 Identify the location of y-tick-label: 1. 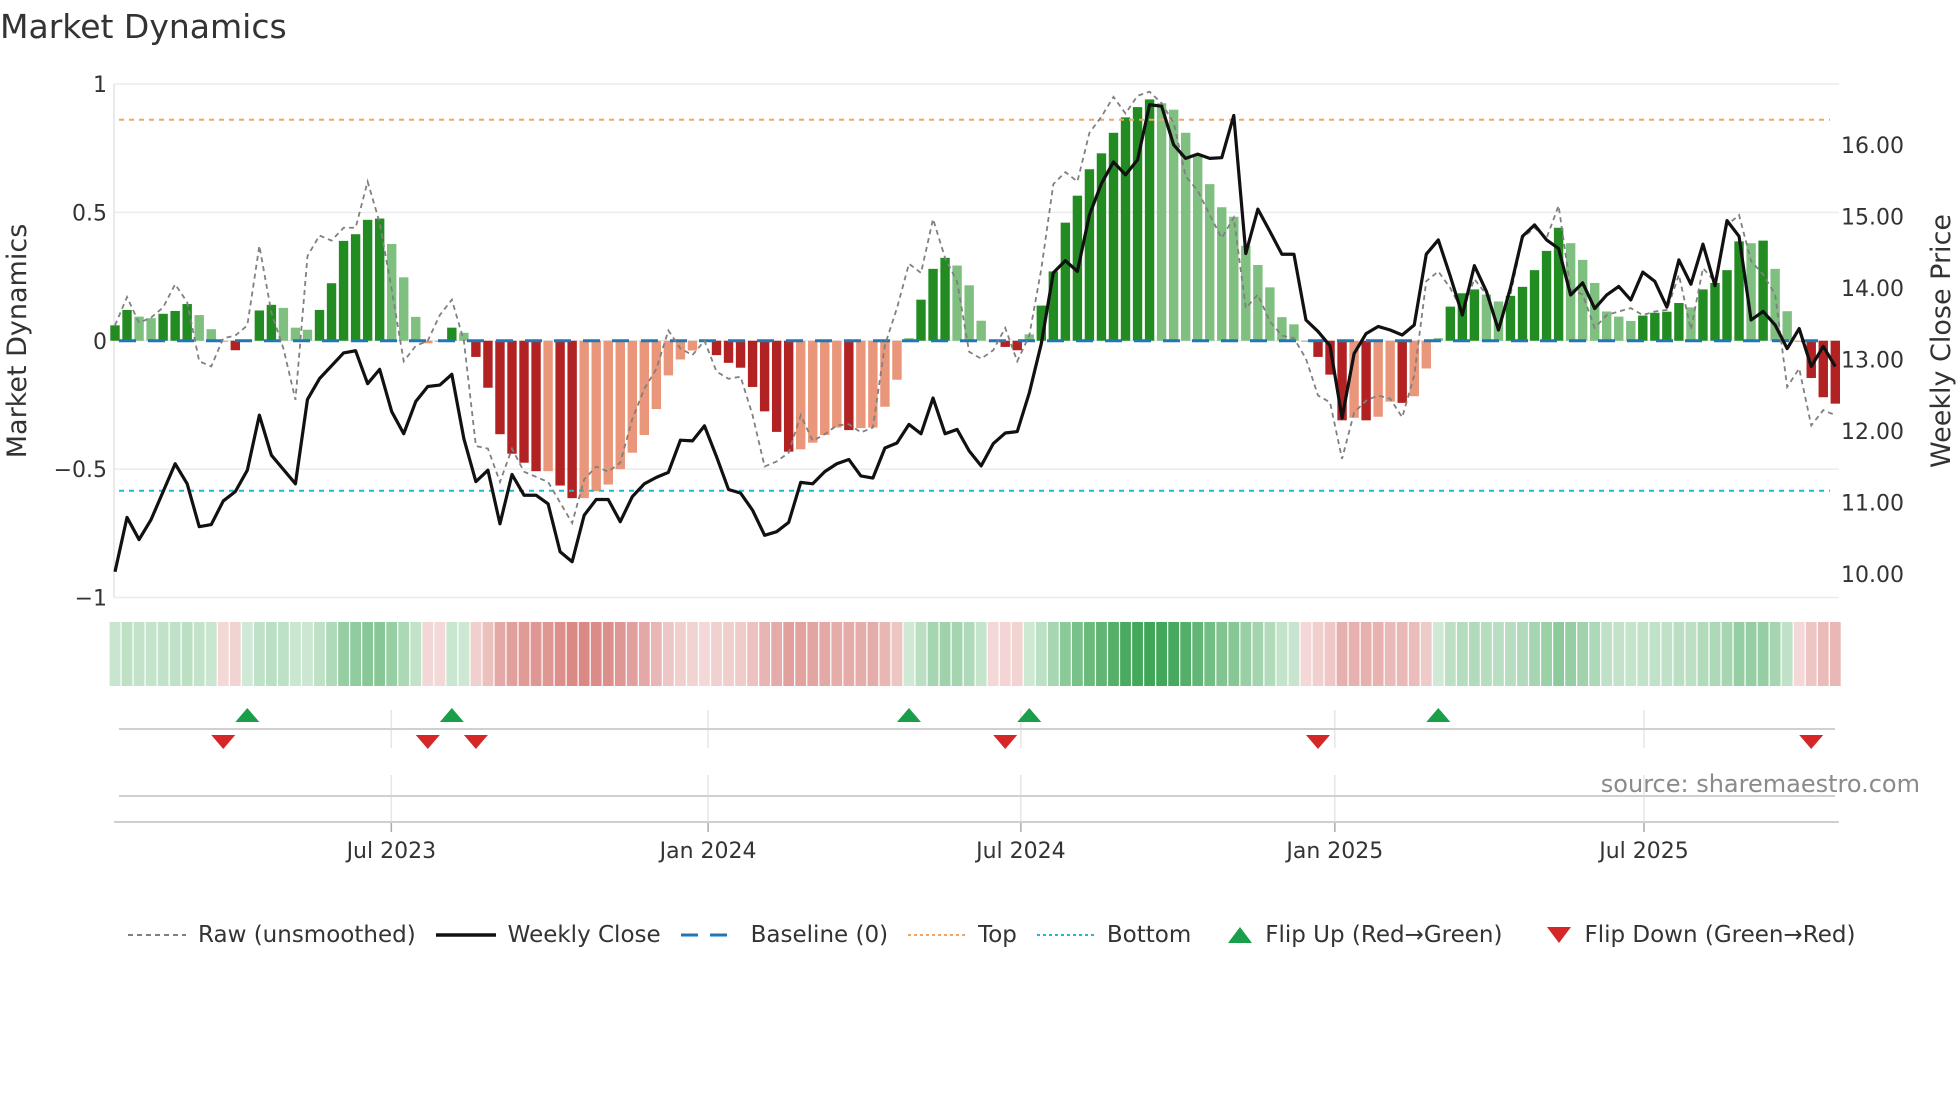
(100, 85).